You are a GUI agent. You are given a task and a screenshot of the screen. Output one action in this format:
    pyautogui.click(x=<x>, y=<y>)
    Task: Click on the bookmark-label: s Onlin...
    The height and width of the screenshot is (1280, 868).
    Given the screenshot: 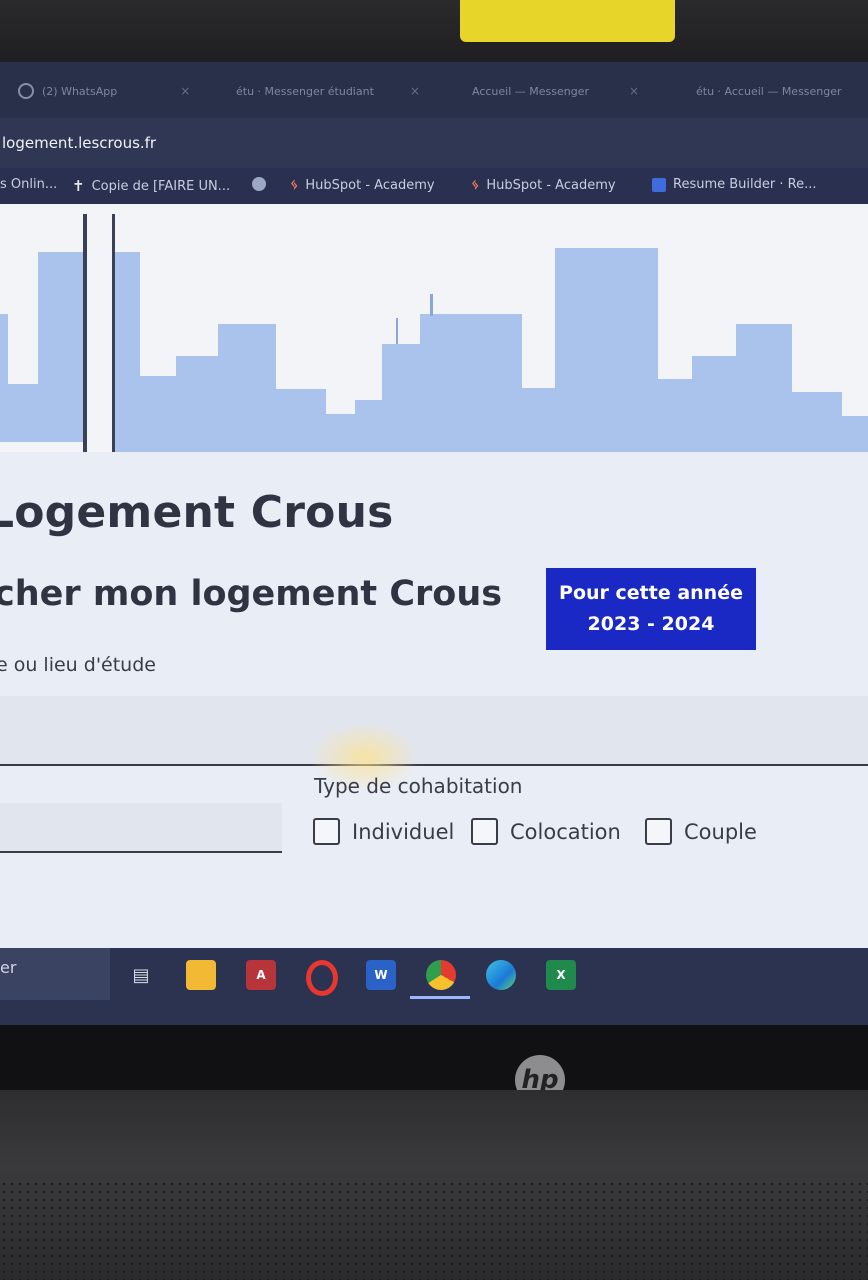 What is the action you would take?
    pyautogui.click(x=29, y=184)
    